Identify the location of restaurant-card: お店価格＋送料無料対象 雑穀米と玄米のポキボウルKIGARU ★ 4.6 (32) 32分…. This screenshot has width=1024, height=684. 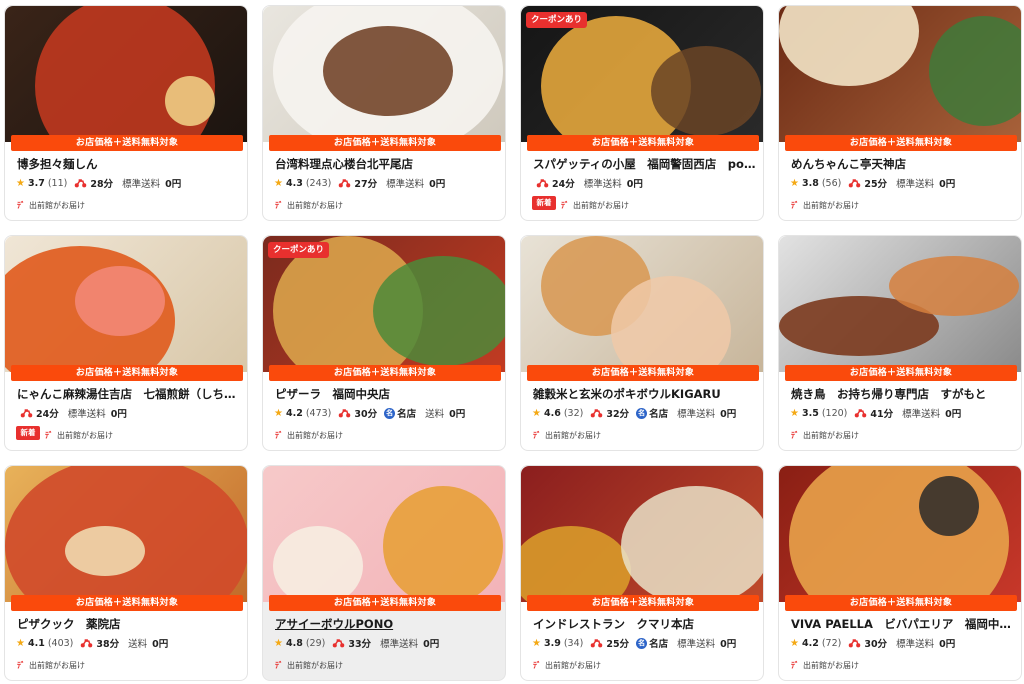
(642, 343).